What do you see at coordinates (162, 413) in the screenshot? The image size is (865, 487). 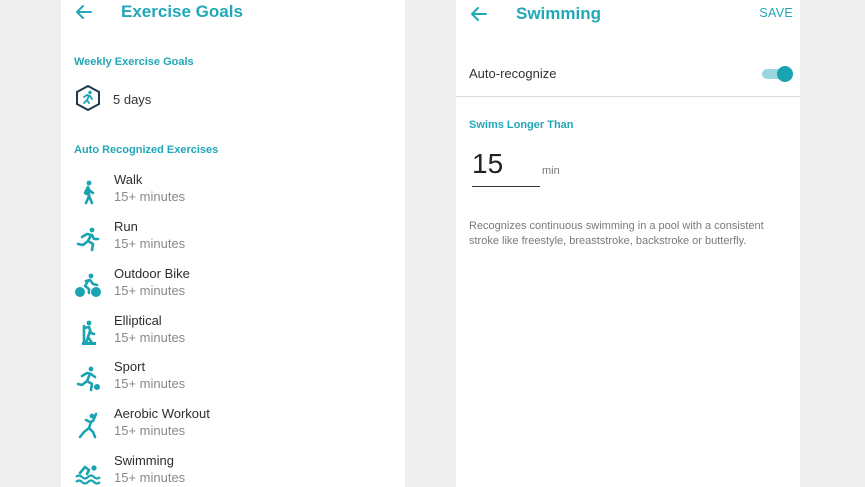 I see `exercise-name: Aerobic Workout` at bounding box center [162, 413].